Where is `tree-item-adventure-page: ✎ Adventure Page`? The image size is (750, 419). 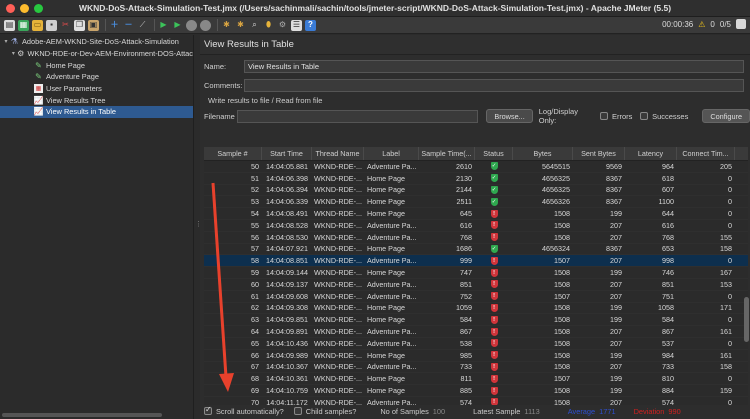
tree-item-adventure-page: ✎ Adventure Page is located at coordinates (96, 77).